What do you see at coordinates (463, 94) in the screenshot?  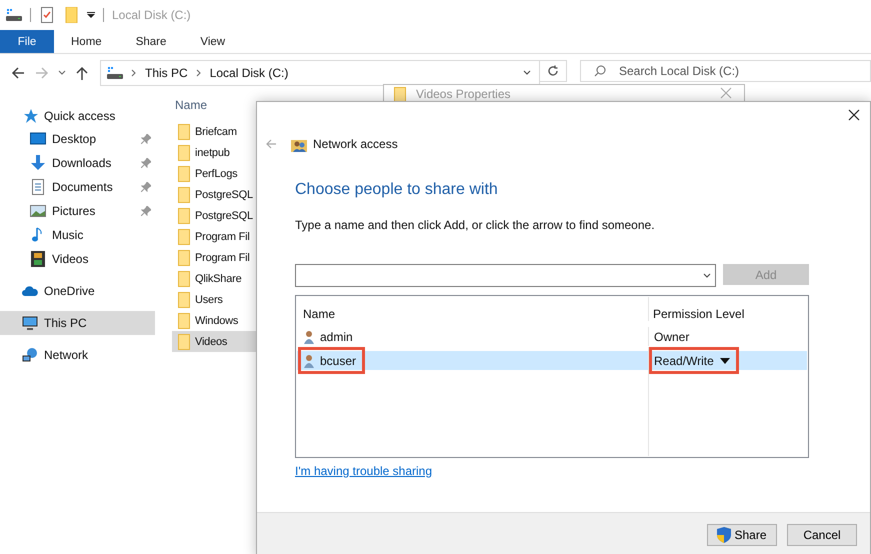 I see `window-title: Videos Properties` at bounding box center [463, 94].